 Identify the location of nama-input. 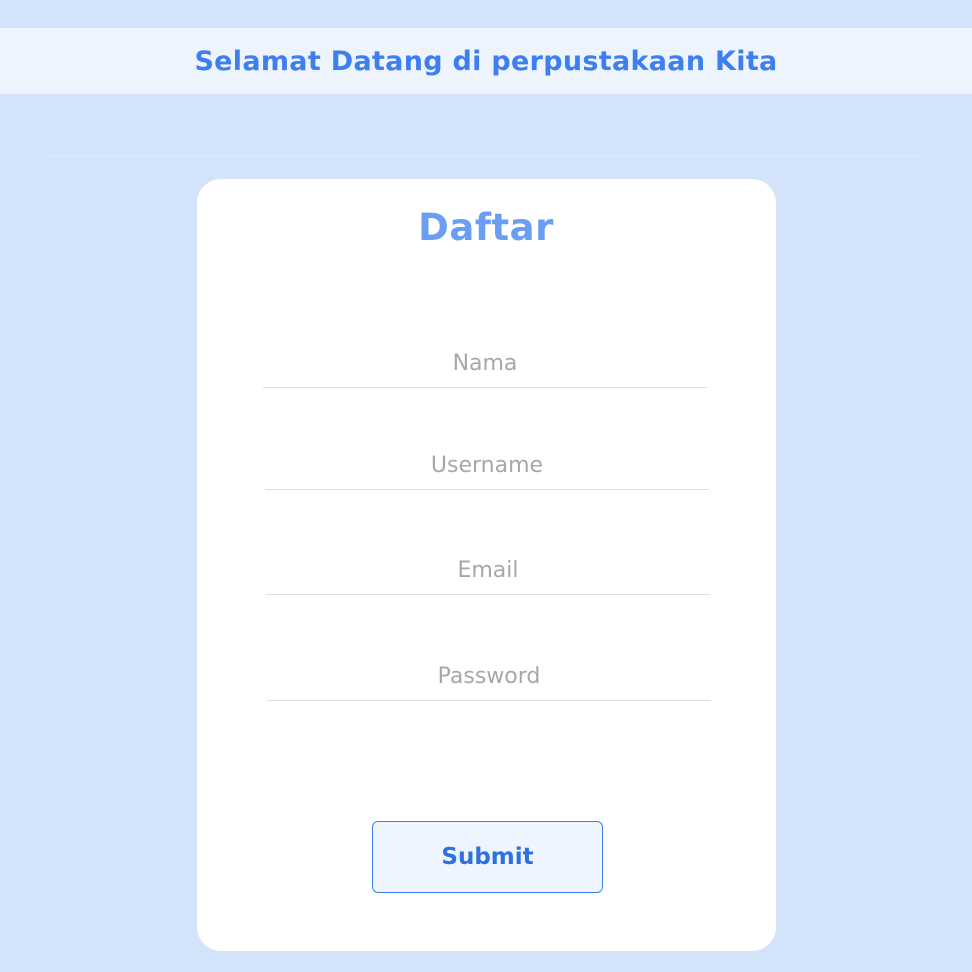
(485, 364).